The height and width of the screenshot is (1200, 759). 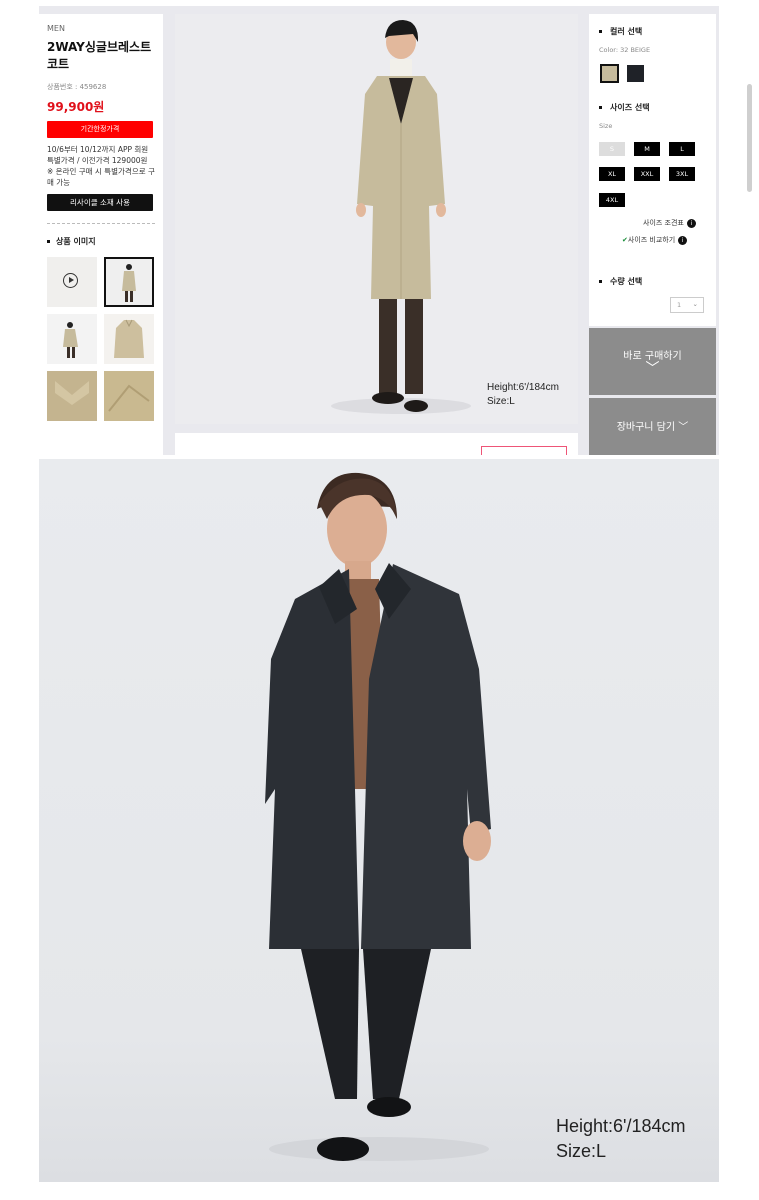 What do you see at coordinates (77, 87) in the screenshot?
I see `product-number: 상품번호 : 459628` at bounding box center [77, 87].